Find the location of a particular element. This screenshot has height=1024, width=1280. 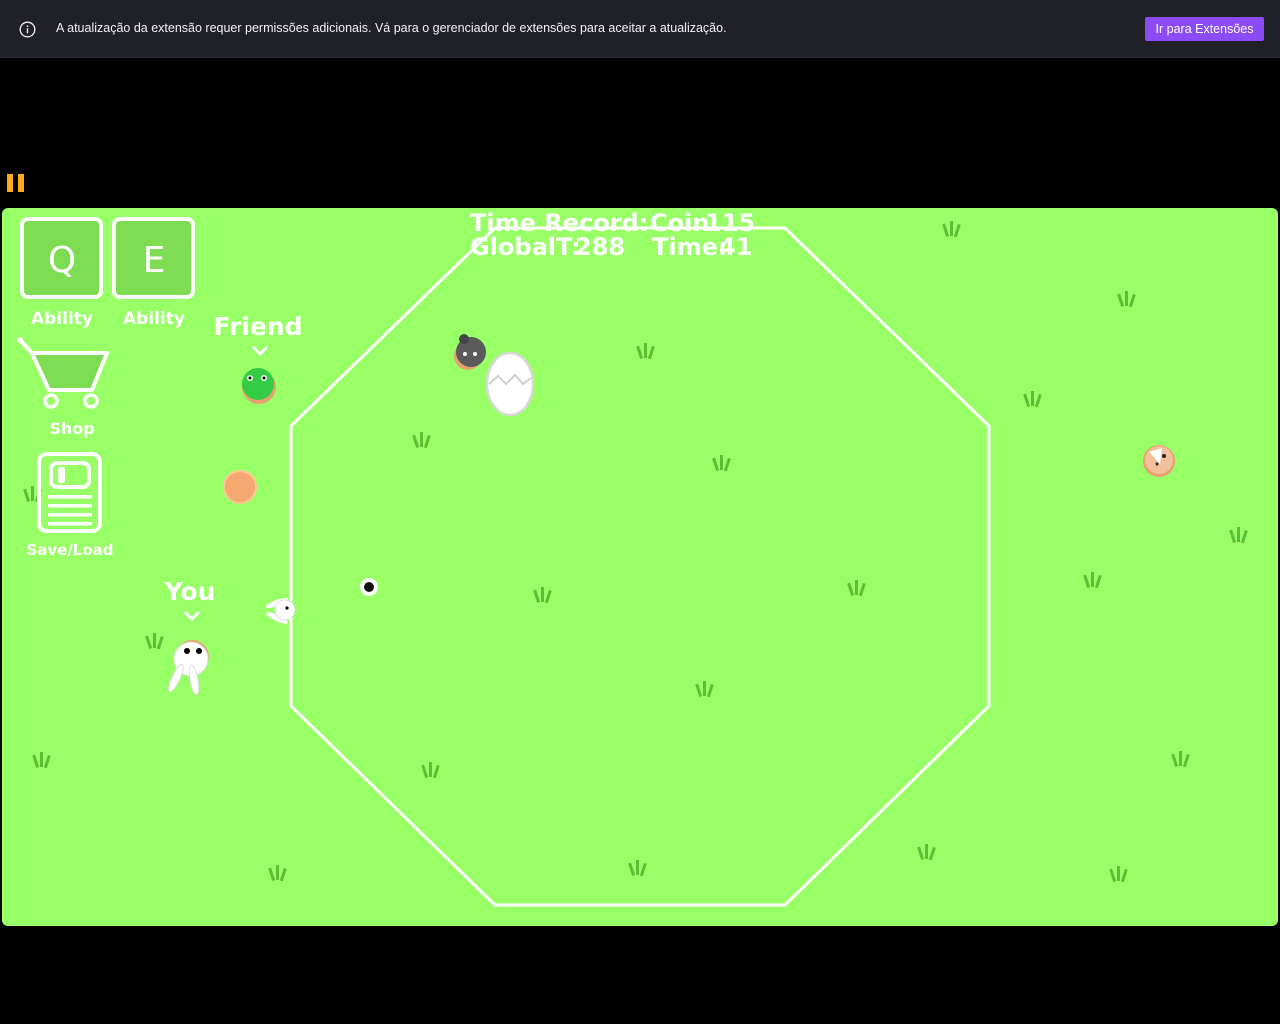

cat-enemy is located at coordinates (1159, 461).